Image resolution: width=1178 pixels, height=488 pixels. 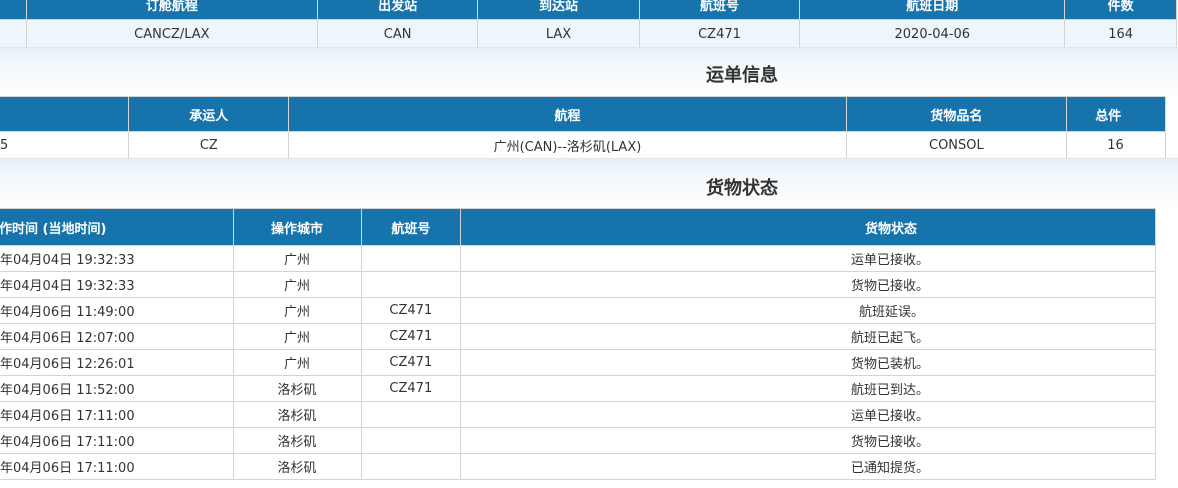 What do you see at coordinates (1120, 10) in the screenshot?
I see `header-pieces: 件数` at bounding box center [1120, 10].